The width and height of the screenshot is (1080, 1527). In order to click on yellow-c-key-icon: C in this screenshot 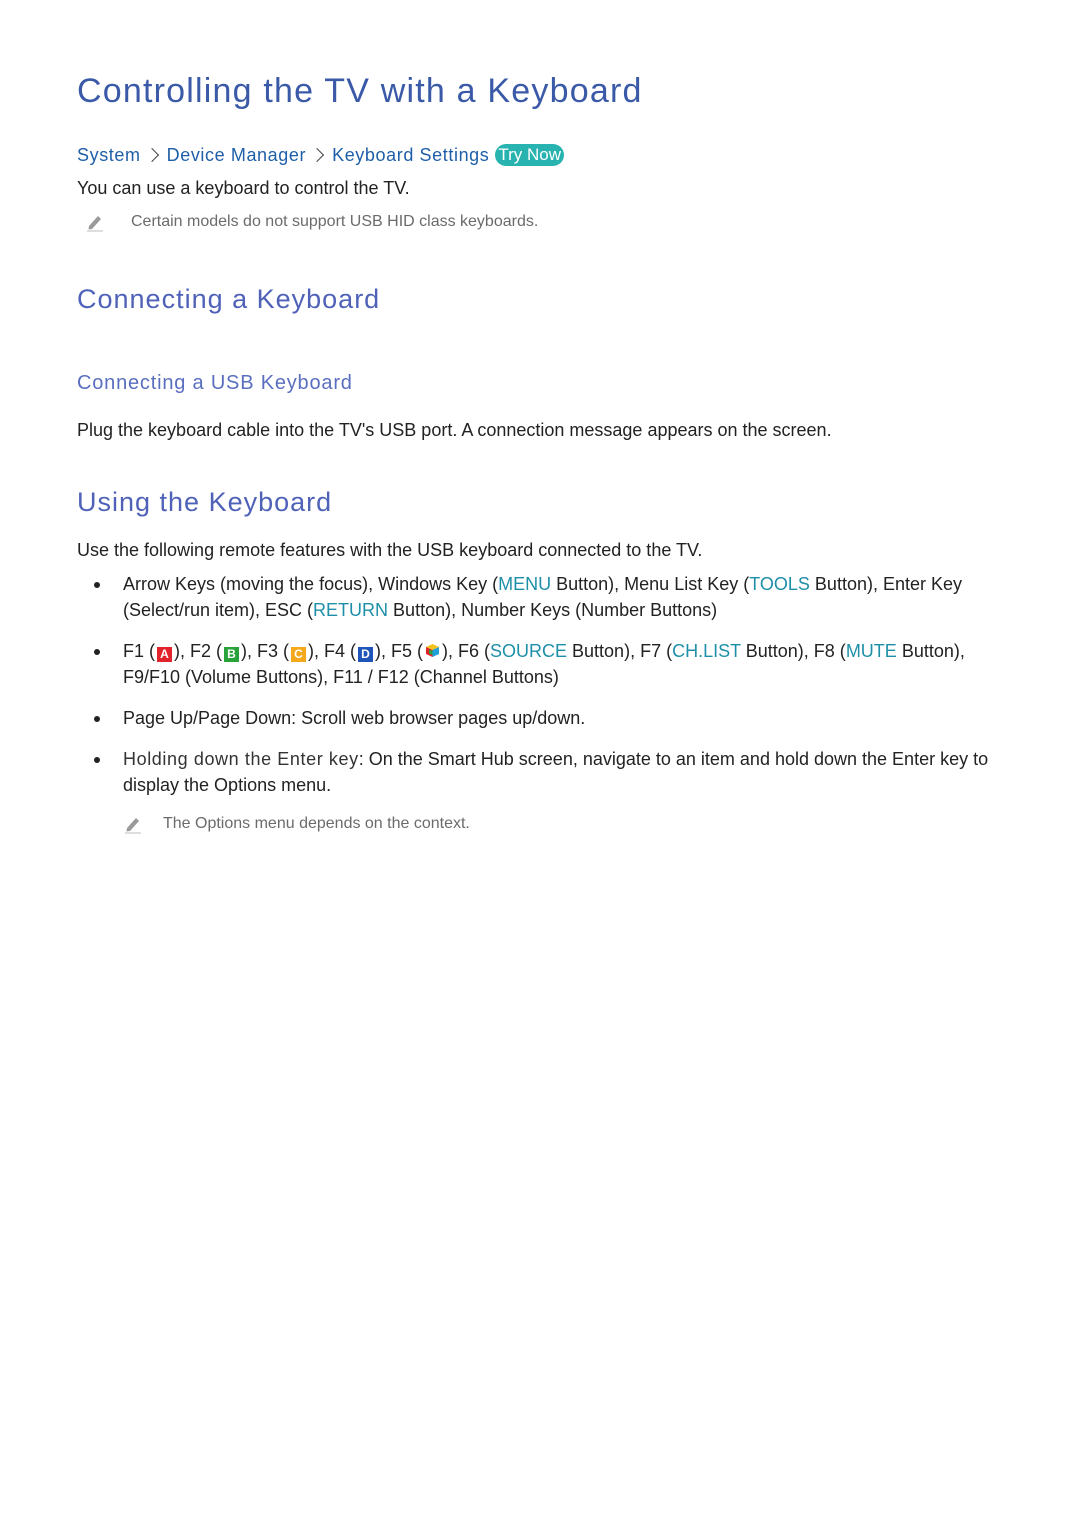, I will do `click(299, 654)`.